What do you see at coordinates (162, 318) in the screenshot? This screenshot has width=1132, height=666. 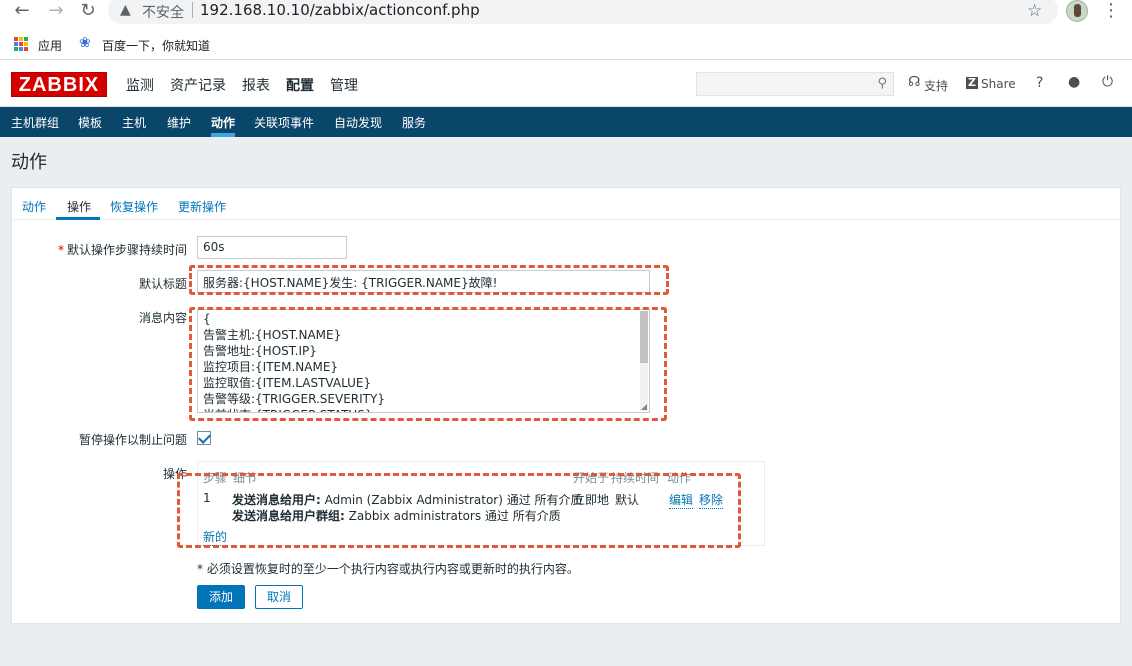 I see `message-label: 消息内容` at bounding box center [162, 318].